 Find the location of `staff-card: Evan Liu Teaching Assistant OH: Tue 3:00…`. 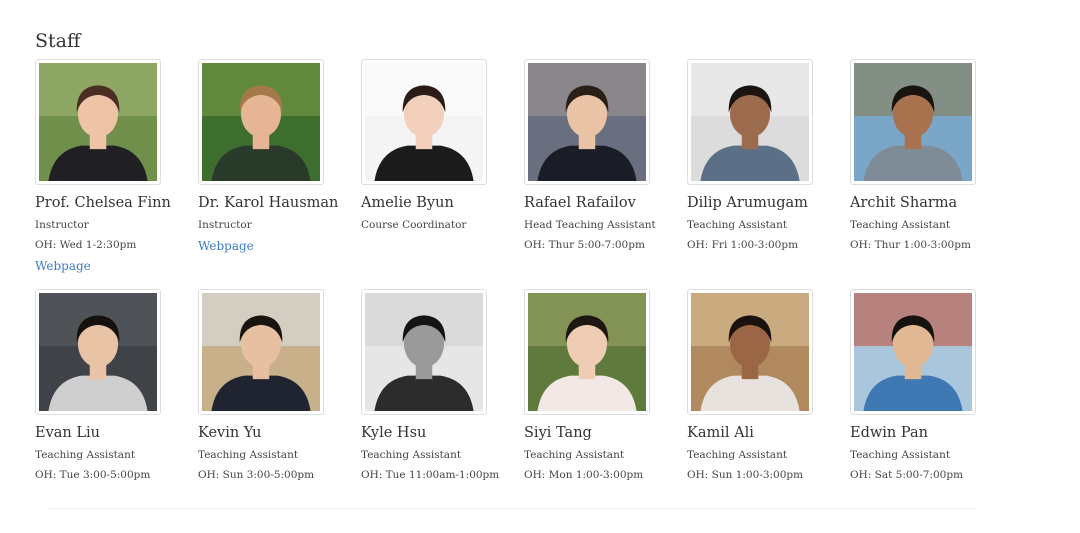

staff-card: Evan Liu Teaching Assistant OH: Tue 3:00… is located at coordinates (116, 404).